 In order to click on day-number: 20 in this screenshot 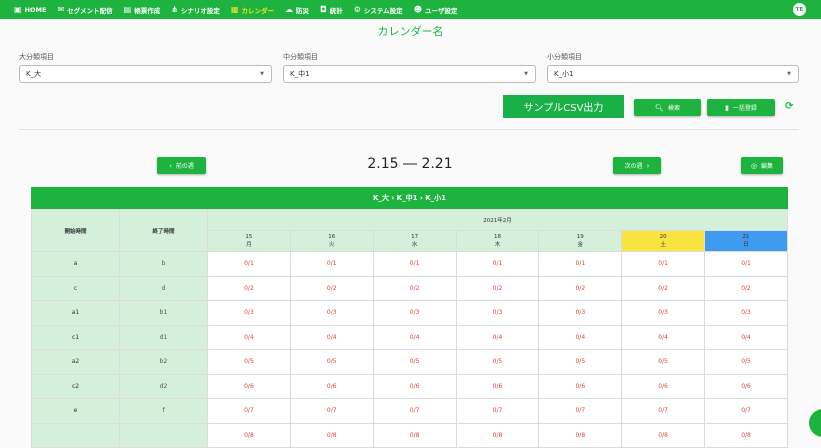, I will do `click(663, 237)`.